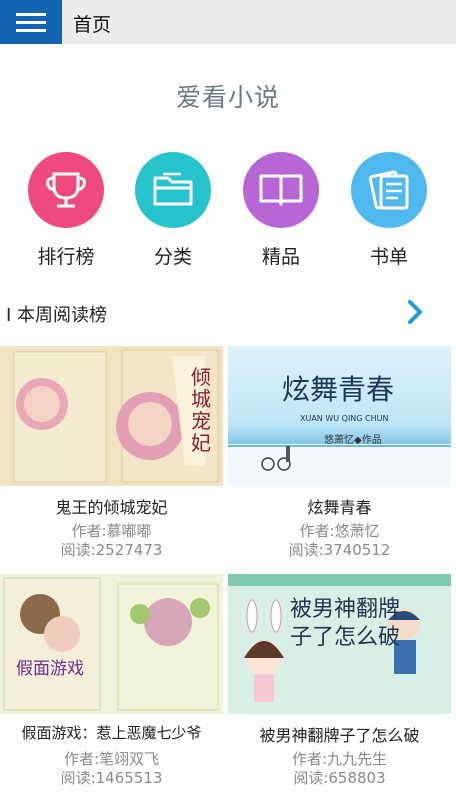 This screenshot has height=810, width=456. I want to click on book-author: 作者:笔翊双飞, so click(111, 759).